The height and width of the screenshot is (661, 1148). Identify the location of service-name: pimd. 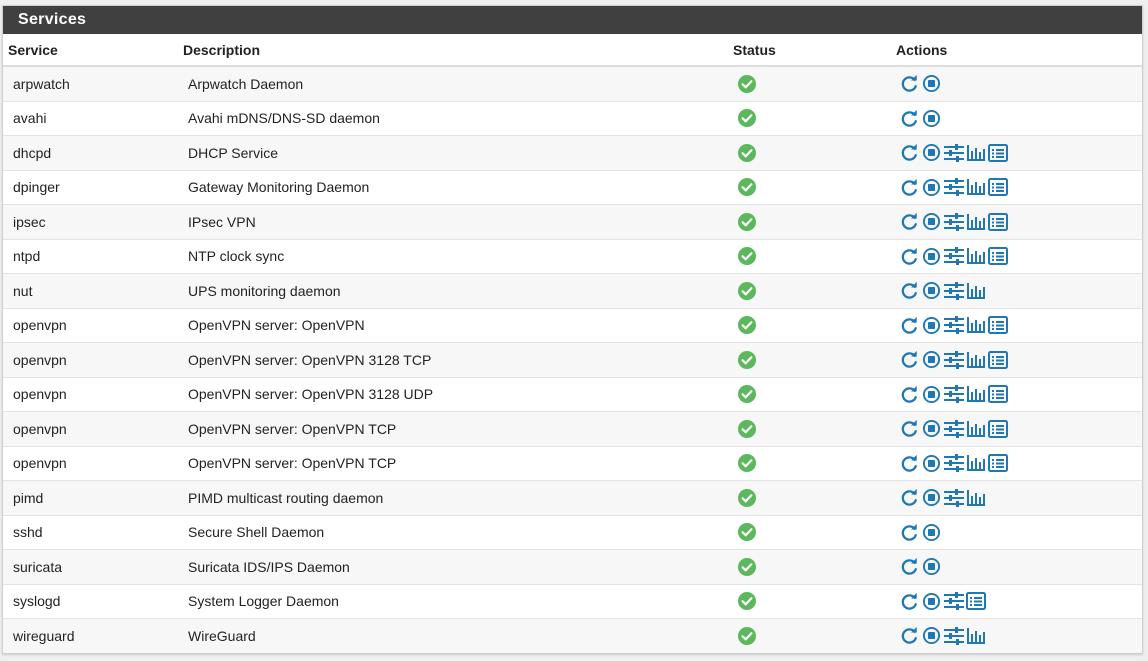
(90, 497).